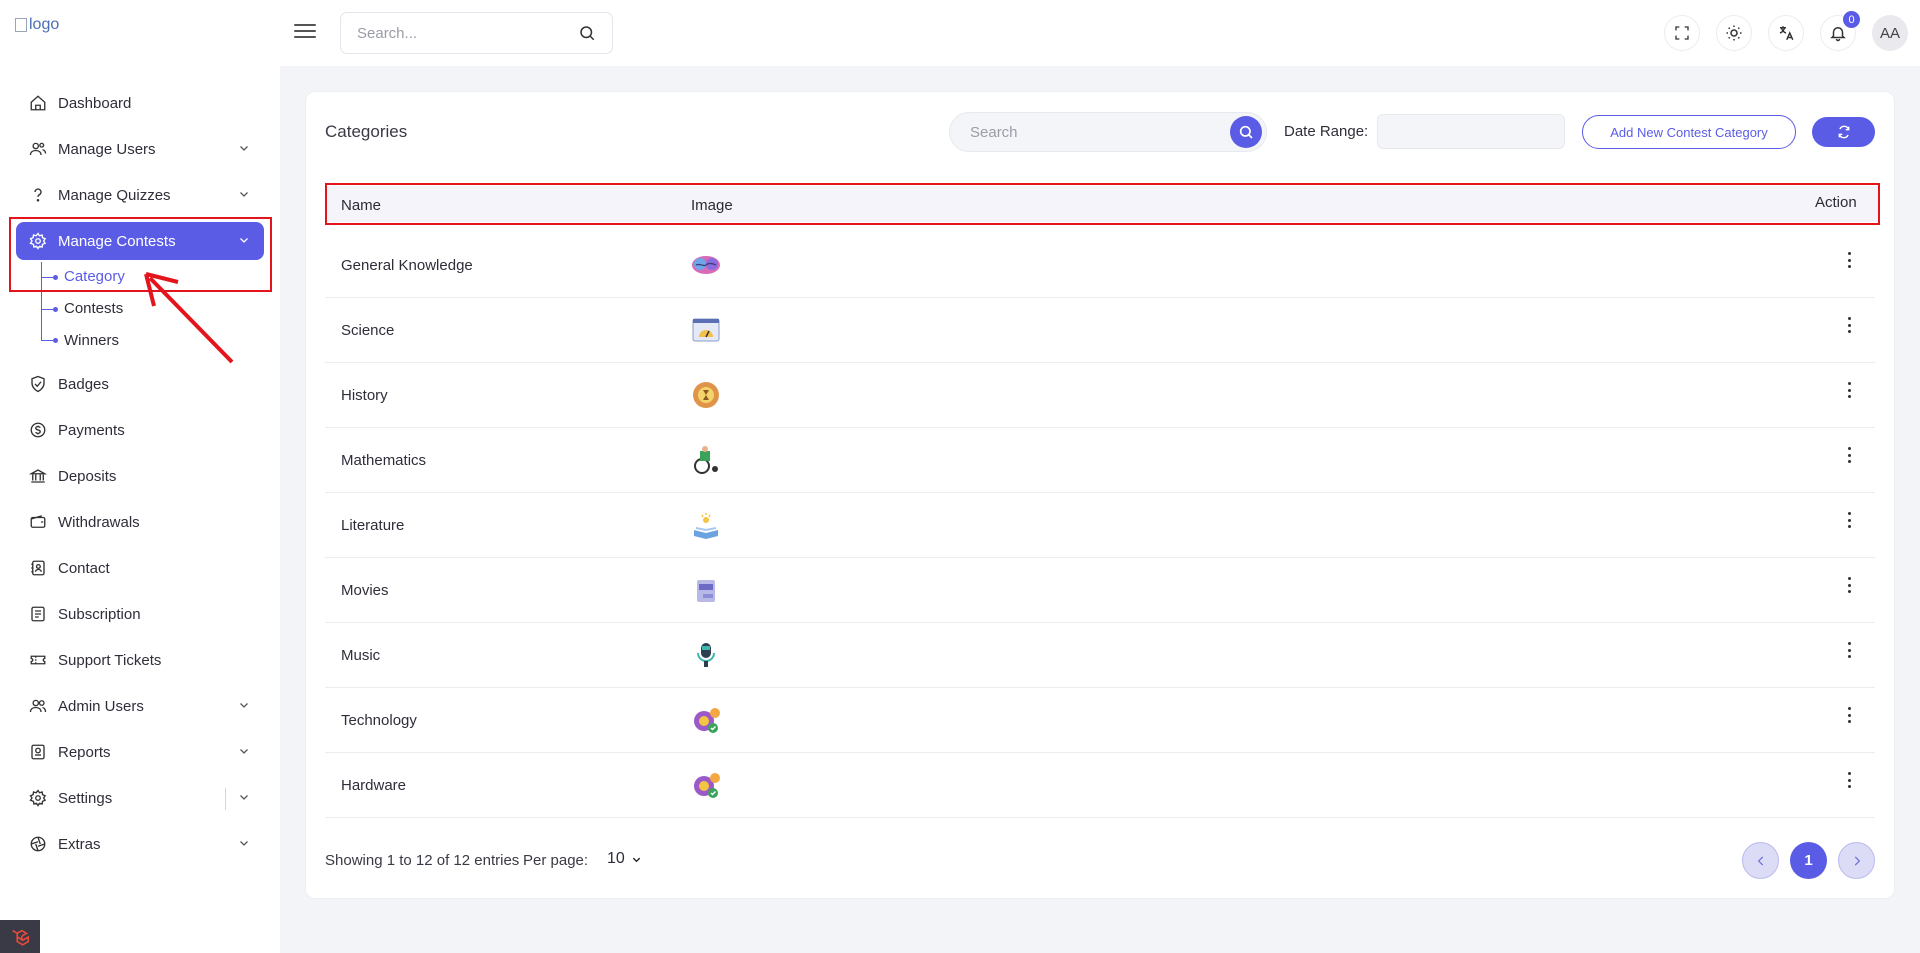  Describe the element at coordinates (361, 655) in the screenshot. I see `row-name: Music` at that location.